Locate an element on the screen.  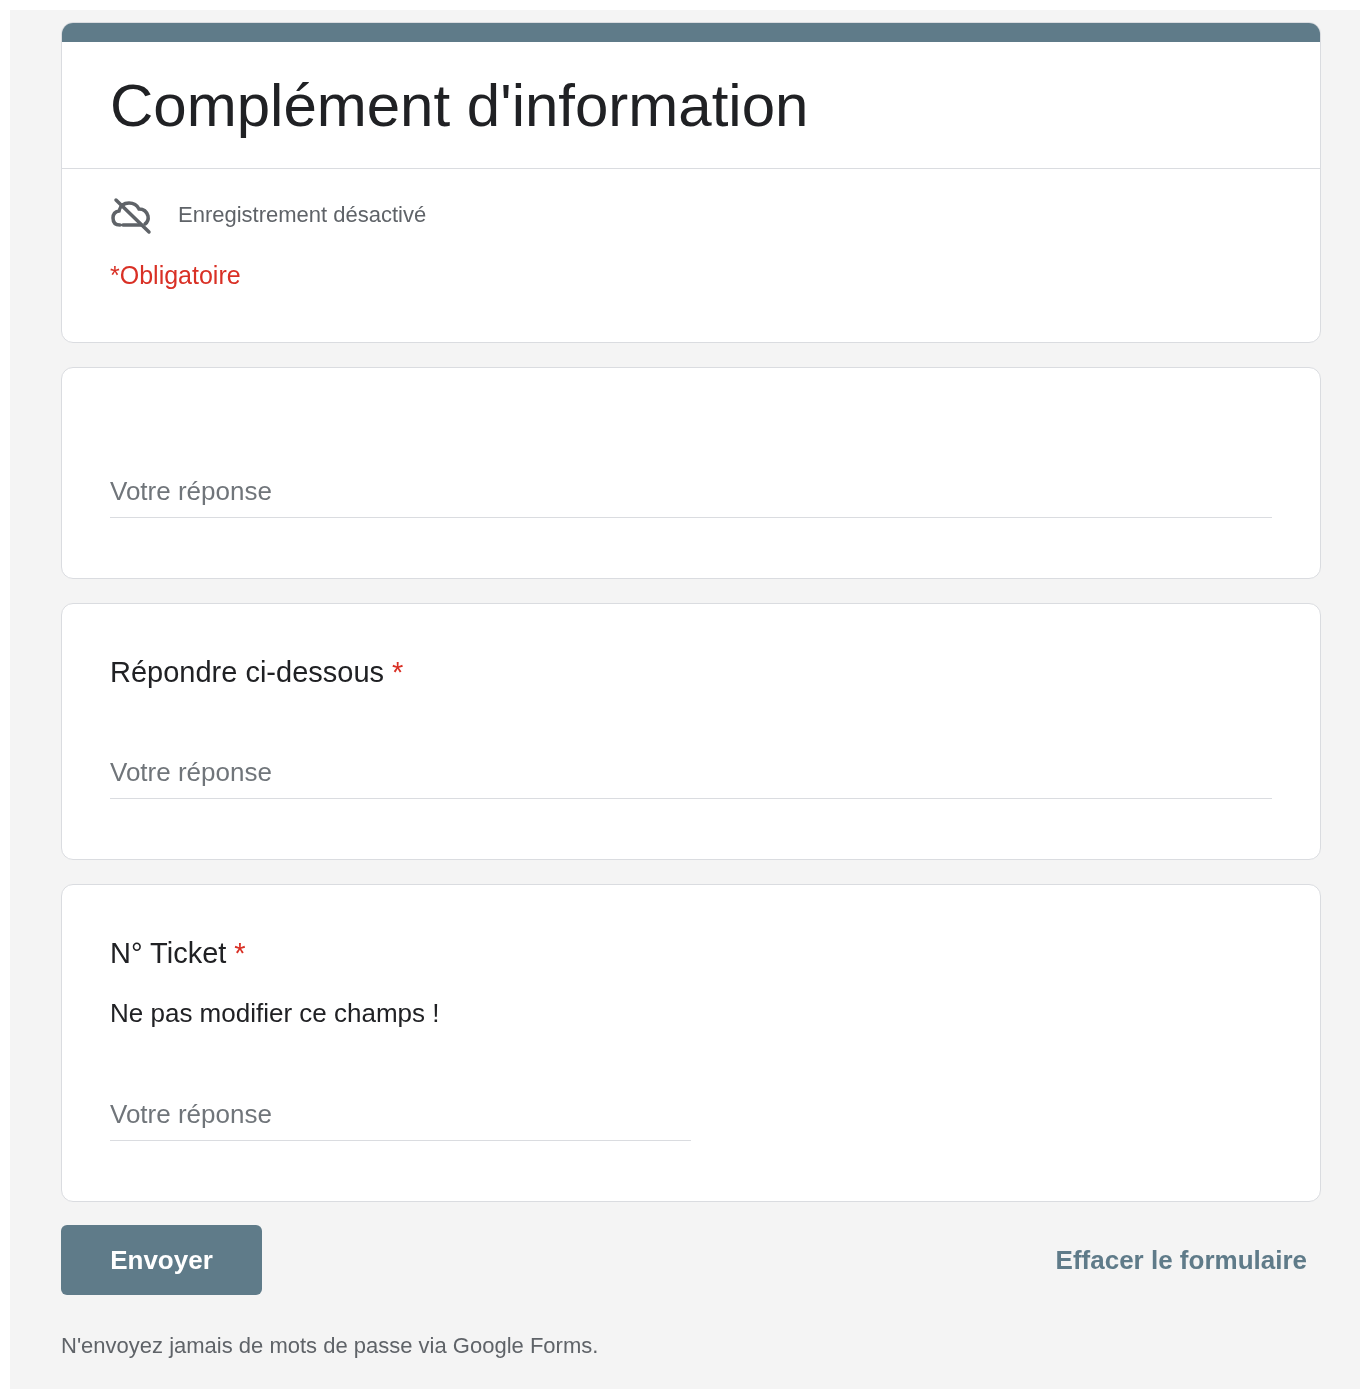
cloud-off-icon is located at coordinates (131, 215).